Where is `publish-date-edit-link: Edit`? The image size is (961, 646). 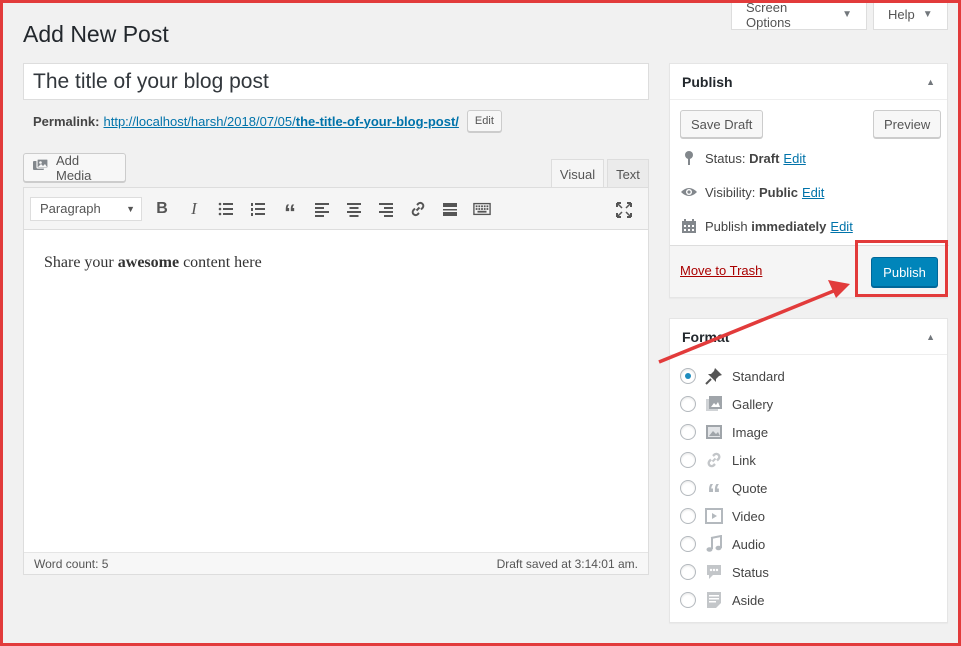 publish-date-edit-link: Edit is located at coordinates (841, 226).